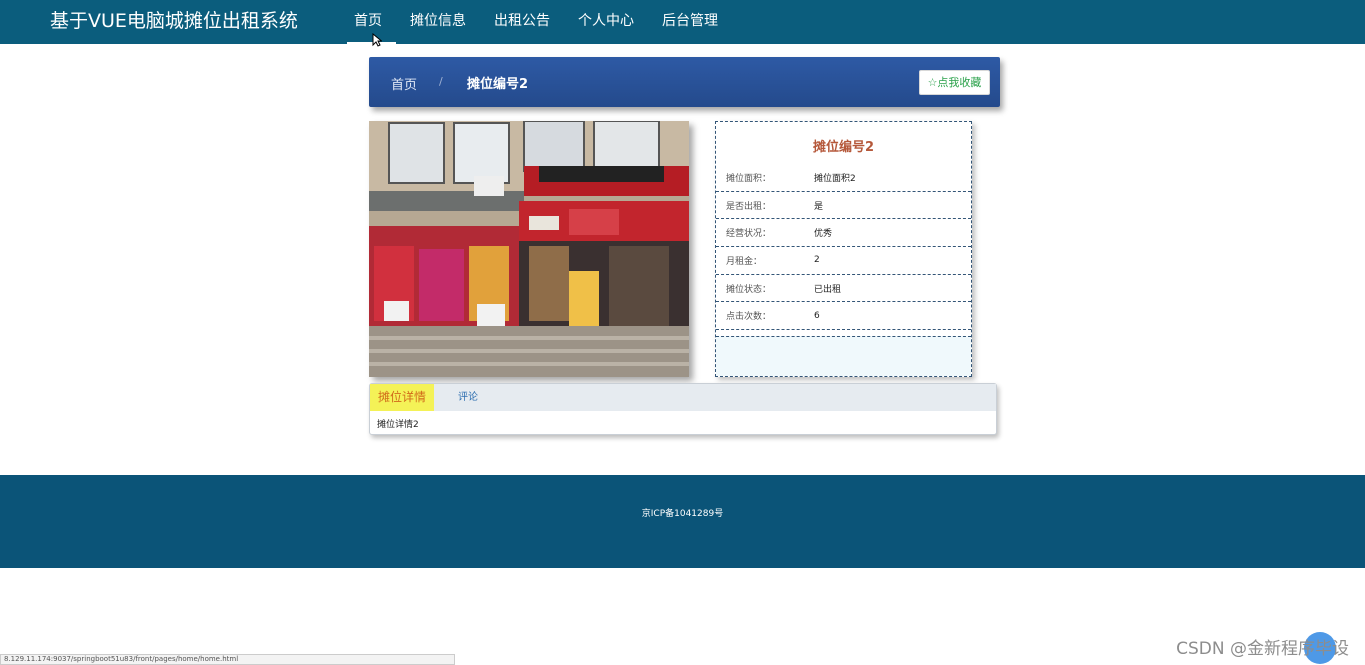  I want to click on tab-content: 摊位详情2, so click(398, 425).